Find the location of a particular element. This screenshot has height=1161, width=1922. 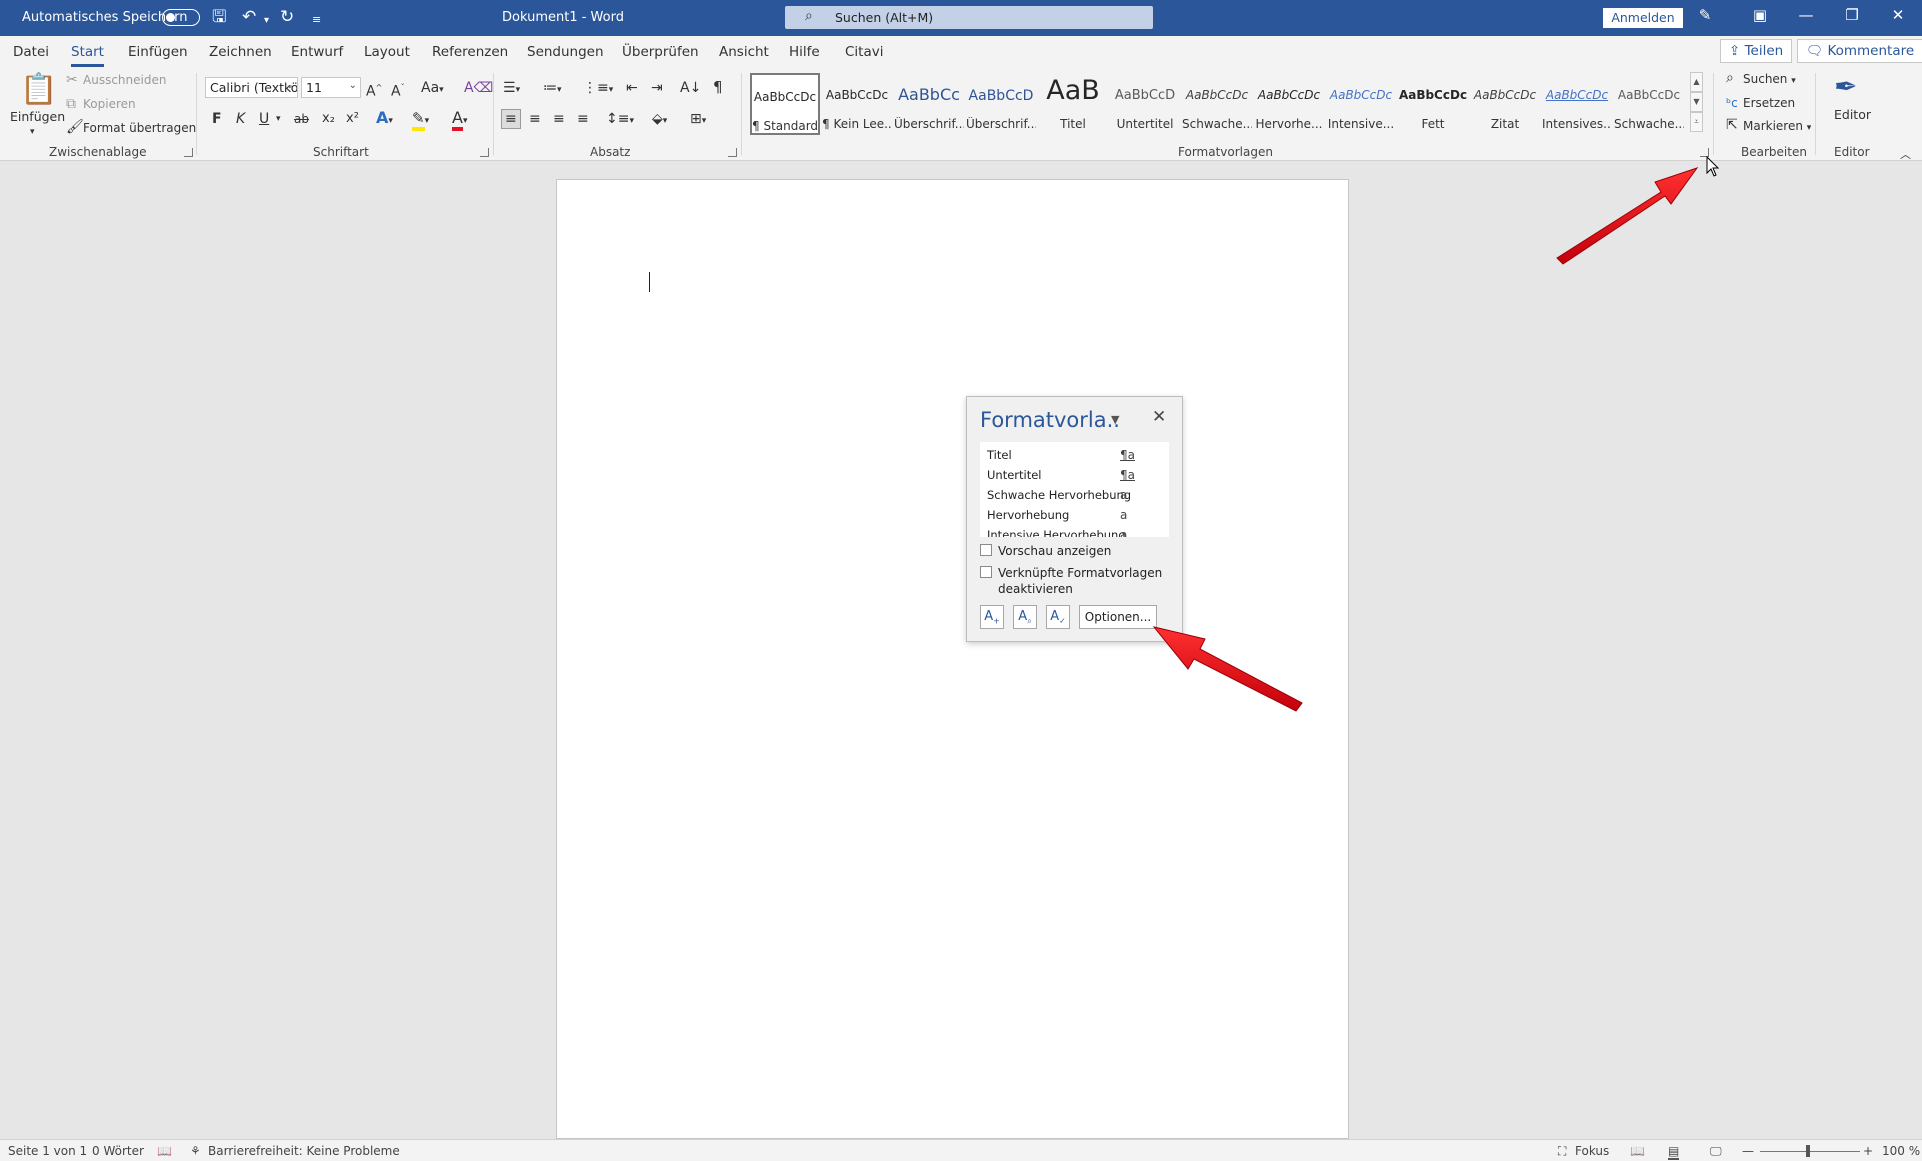

tab-datei: Datei is located at coordinates (31, 52).